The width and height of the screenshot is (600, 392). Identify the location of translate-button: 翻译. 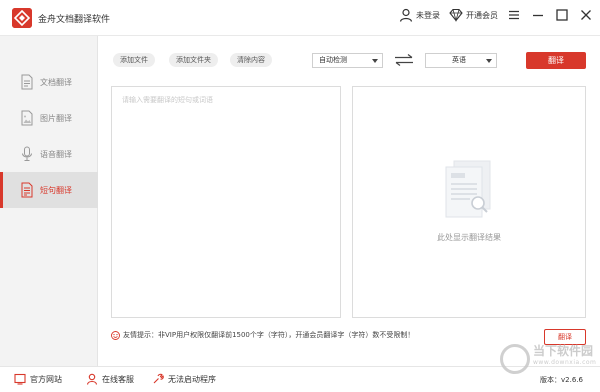
(556, 60).